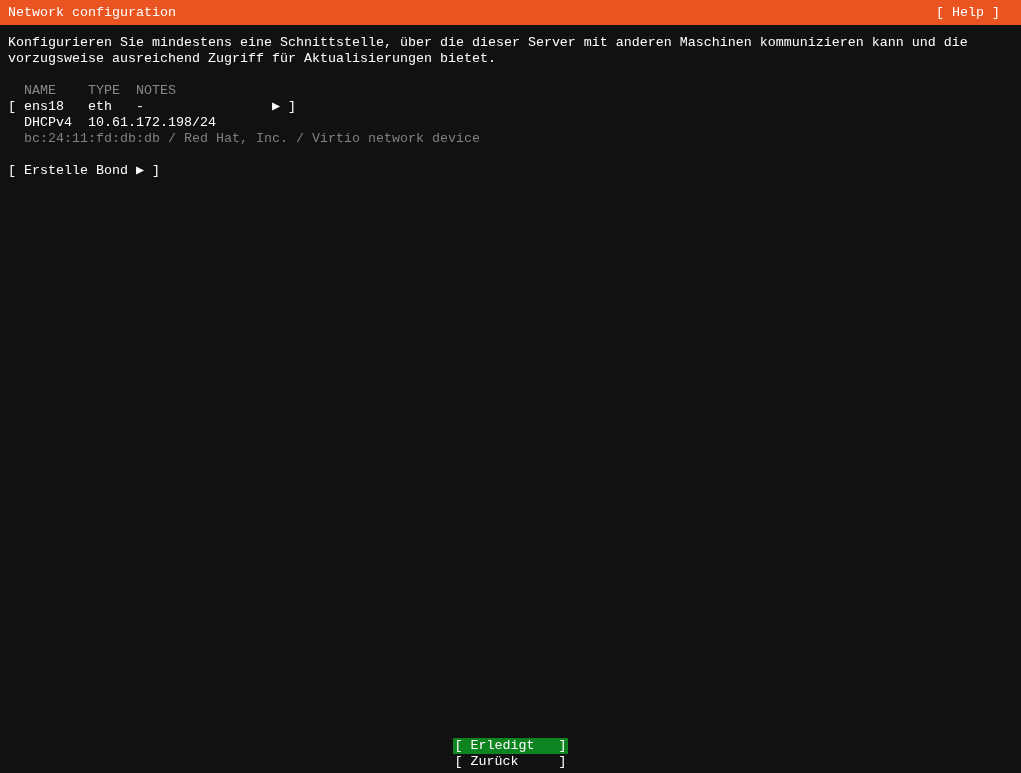  Describe the element at coordinates (40, 91) in the screenshot. I see `column-header: NAME` at that location.